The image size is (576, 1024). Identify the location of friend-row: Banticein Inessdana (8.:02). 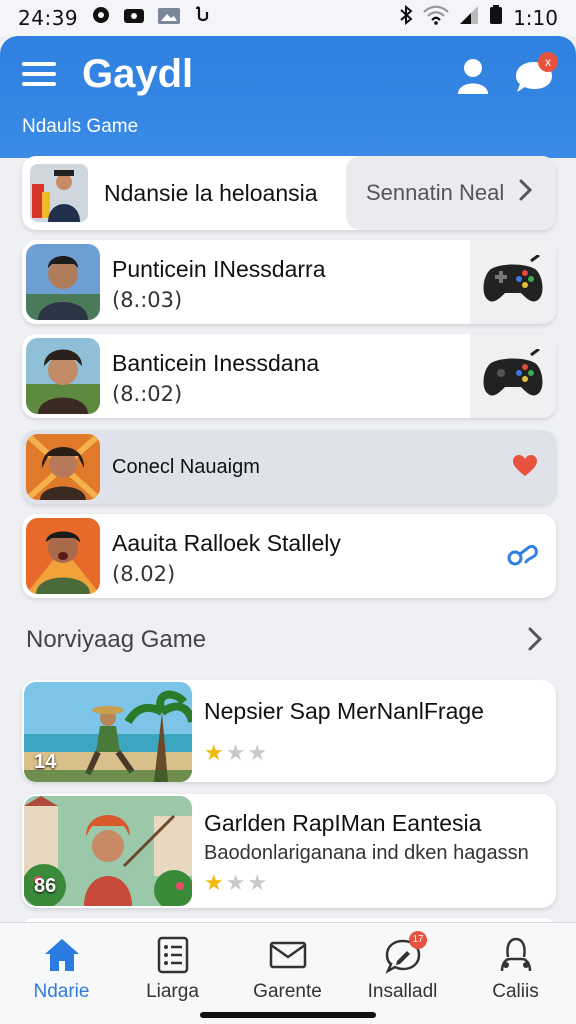
(289, 376).